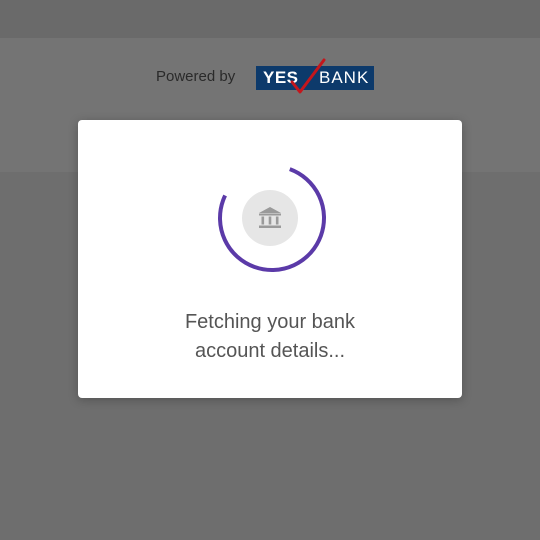  I want to click on tick-icon, so click(308, 76).